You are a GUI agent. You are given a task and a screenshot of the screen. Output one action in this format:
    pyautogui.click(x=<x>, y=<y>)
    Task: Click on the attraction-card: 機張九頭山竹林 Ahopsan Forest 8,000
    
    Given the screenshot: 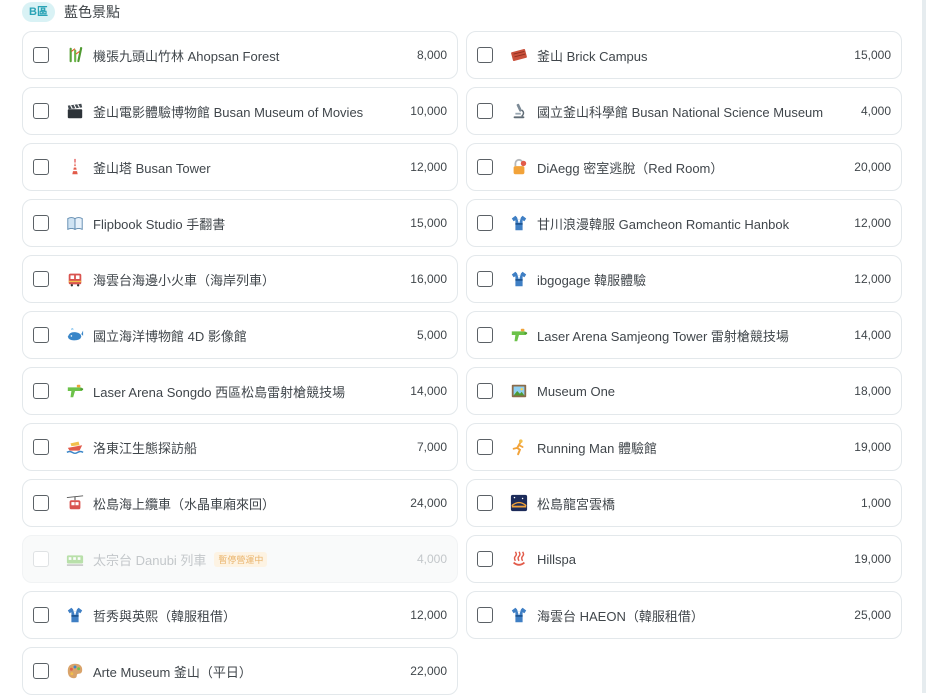 What is the action you would take?
    pyautogui.click(x=240, y=55)
    